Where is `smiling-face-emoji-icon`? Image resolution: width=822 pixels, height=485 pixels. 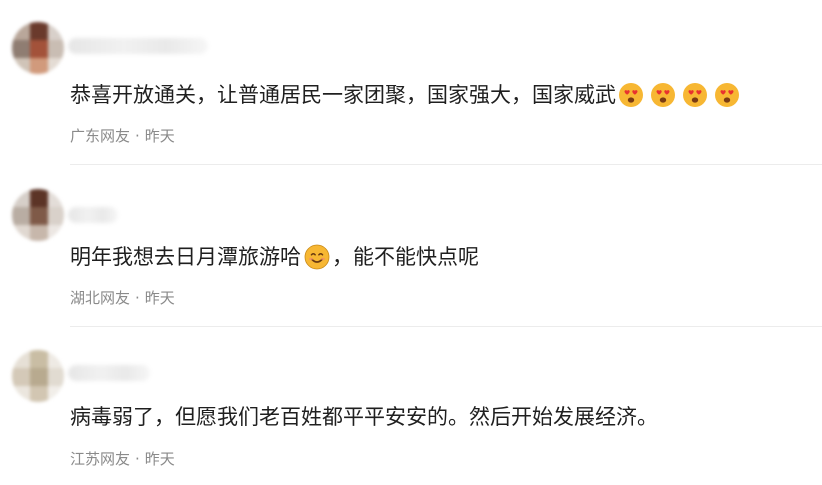 smiling-face-emoji-icon is located at coordinates (317, 257).